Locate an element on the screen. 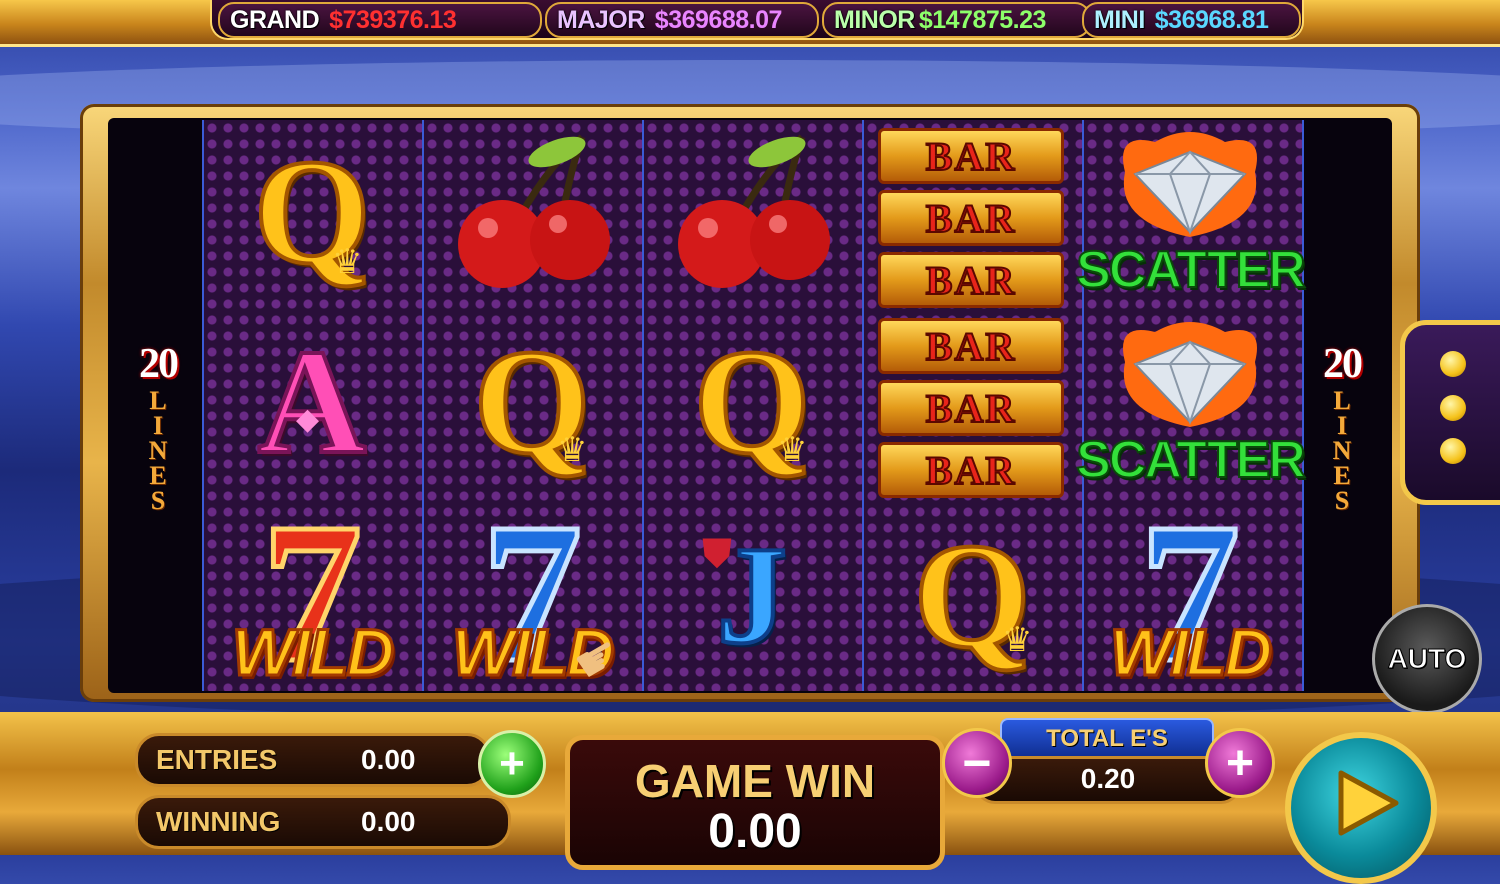 The image size is (1500, 884). jackpot-minor: MINOR $147875.23 is located at coordinates (956, 20).